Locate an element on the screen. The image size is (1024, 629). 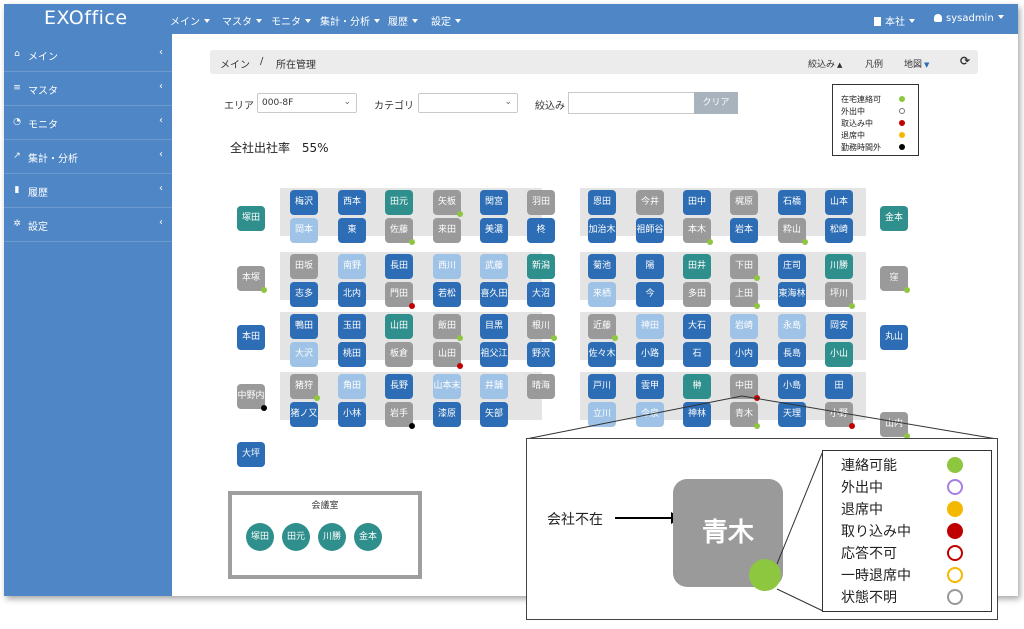
legend-detail-label: 退席中 is located at coordinates (862, 510).